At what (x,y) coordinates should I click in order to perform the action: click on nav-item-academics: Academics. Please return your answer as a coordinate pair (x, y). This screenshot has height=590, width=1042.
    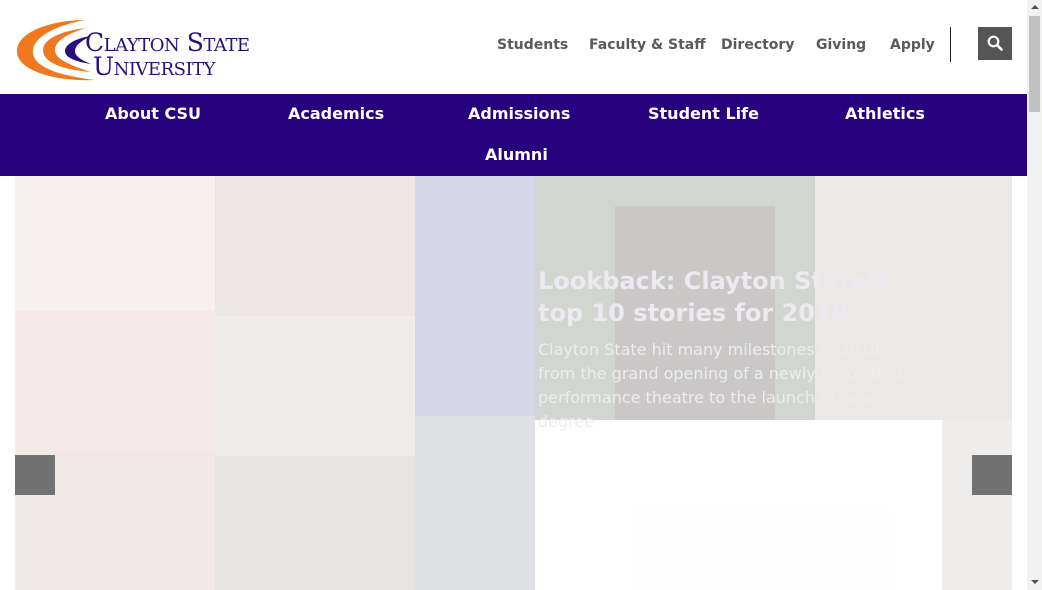
    Looking at the image, I should click on (336, 114).